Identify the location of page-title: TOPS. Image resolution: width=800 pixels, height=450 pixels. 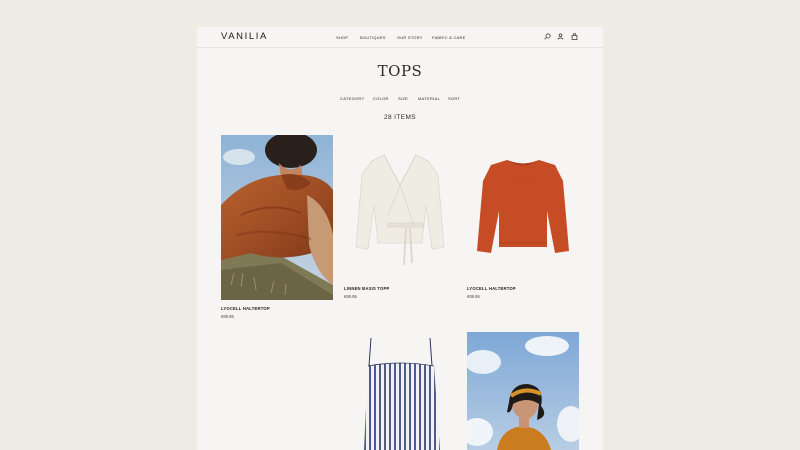
(400, 71).